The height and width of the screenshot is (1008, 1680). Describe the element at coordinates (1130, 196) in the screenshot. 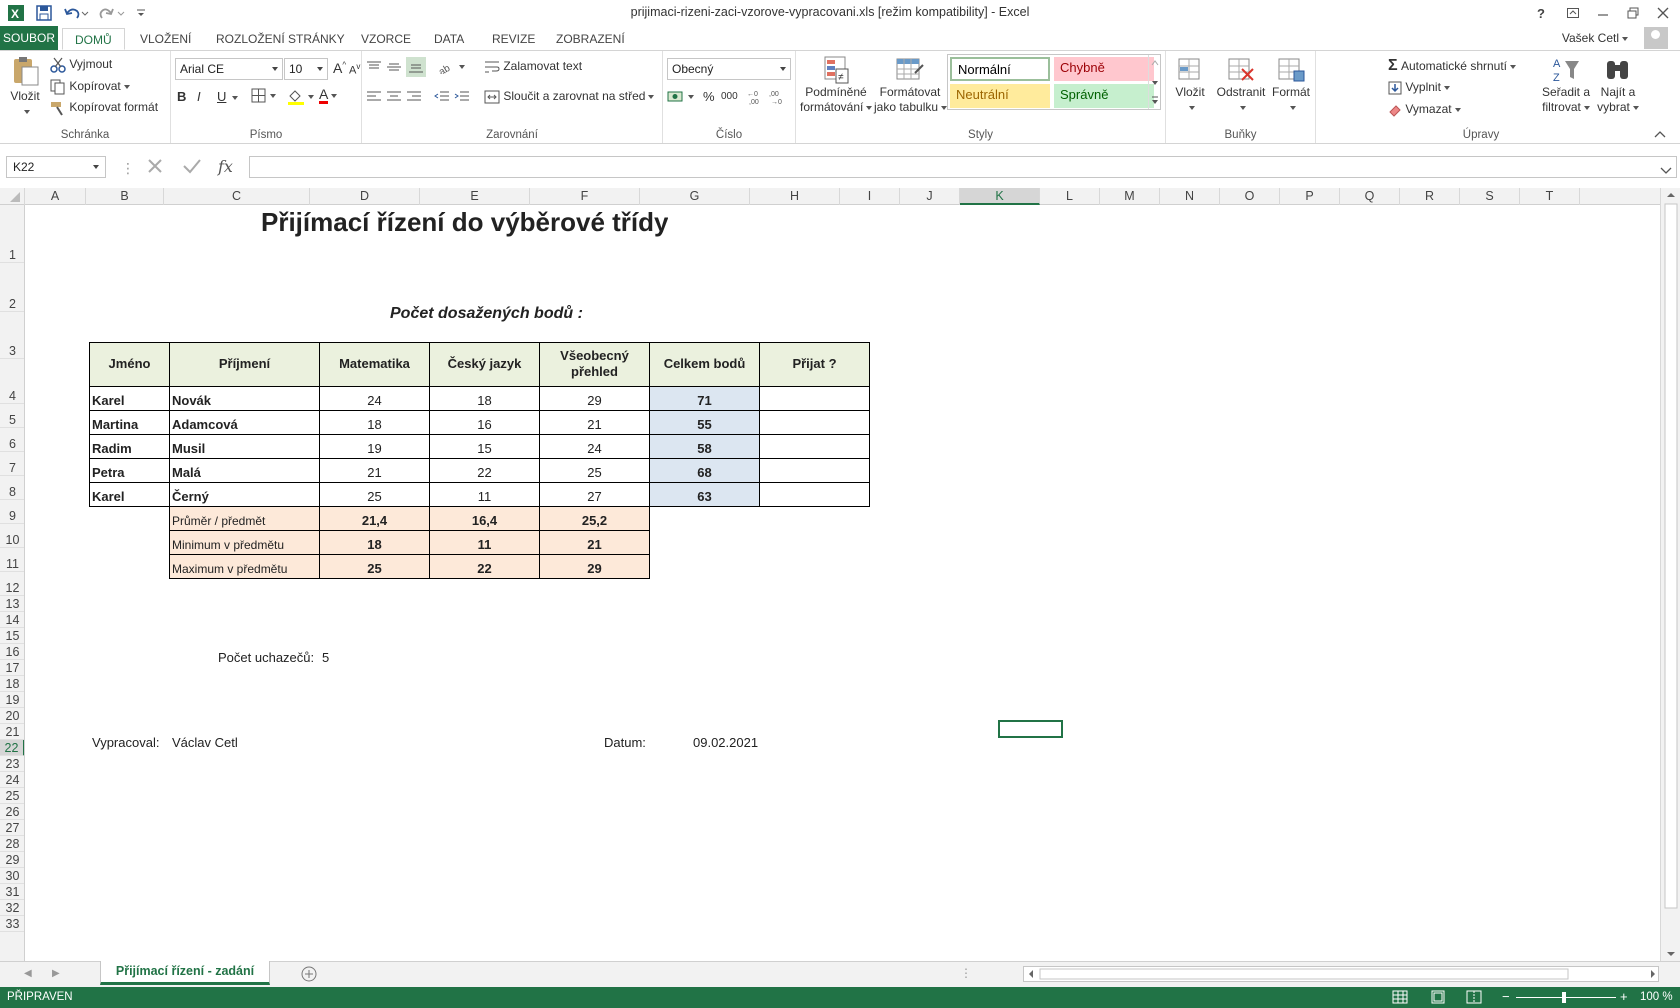

I see `column-header-m: M` at that location.